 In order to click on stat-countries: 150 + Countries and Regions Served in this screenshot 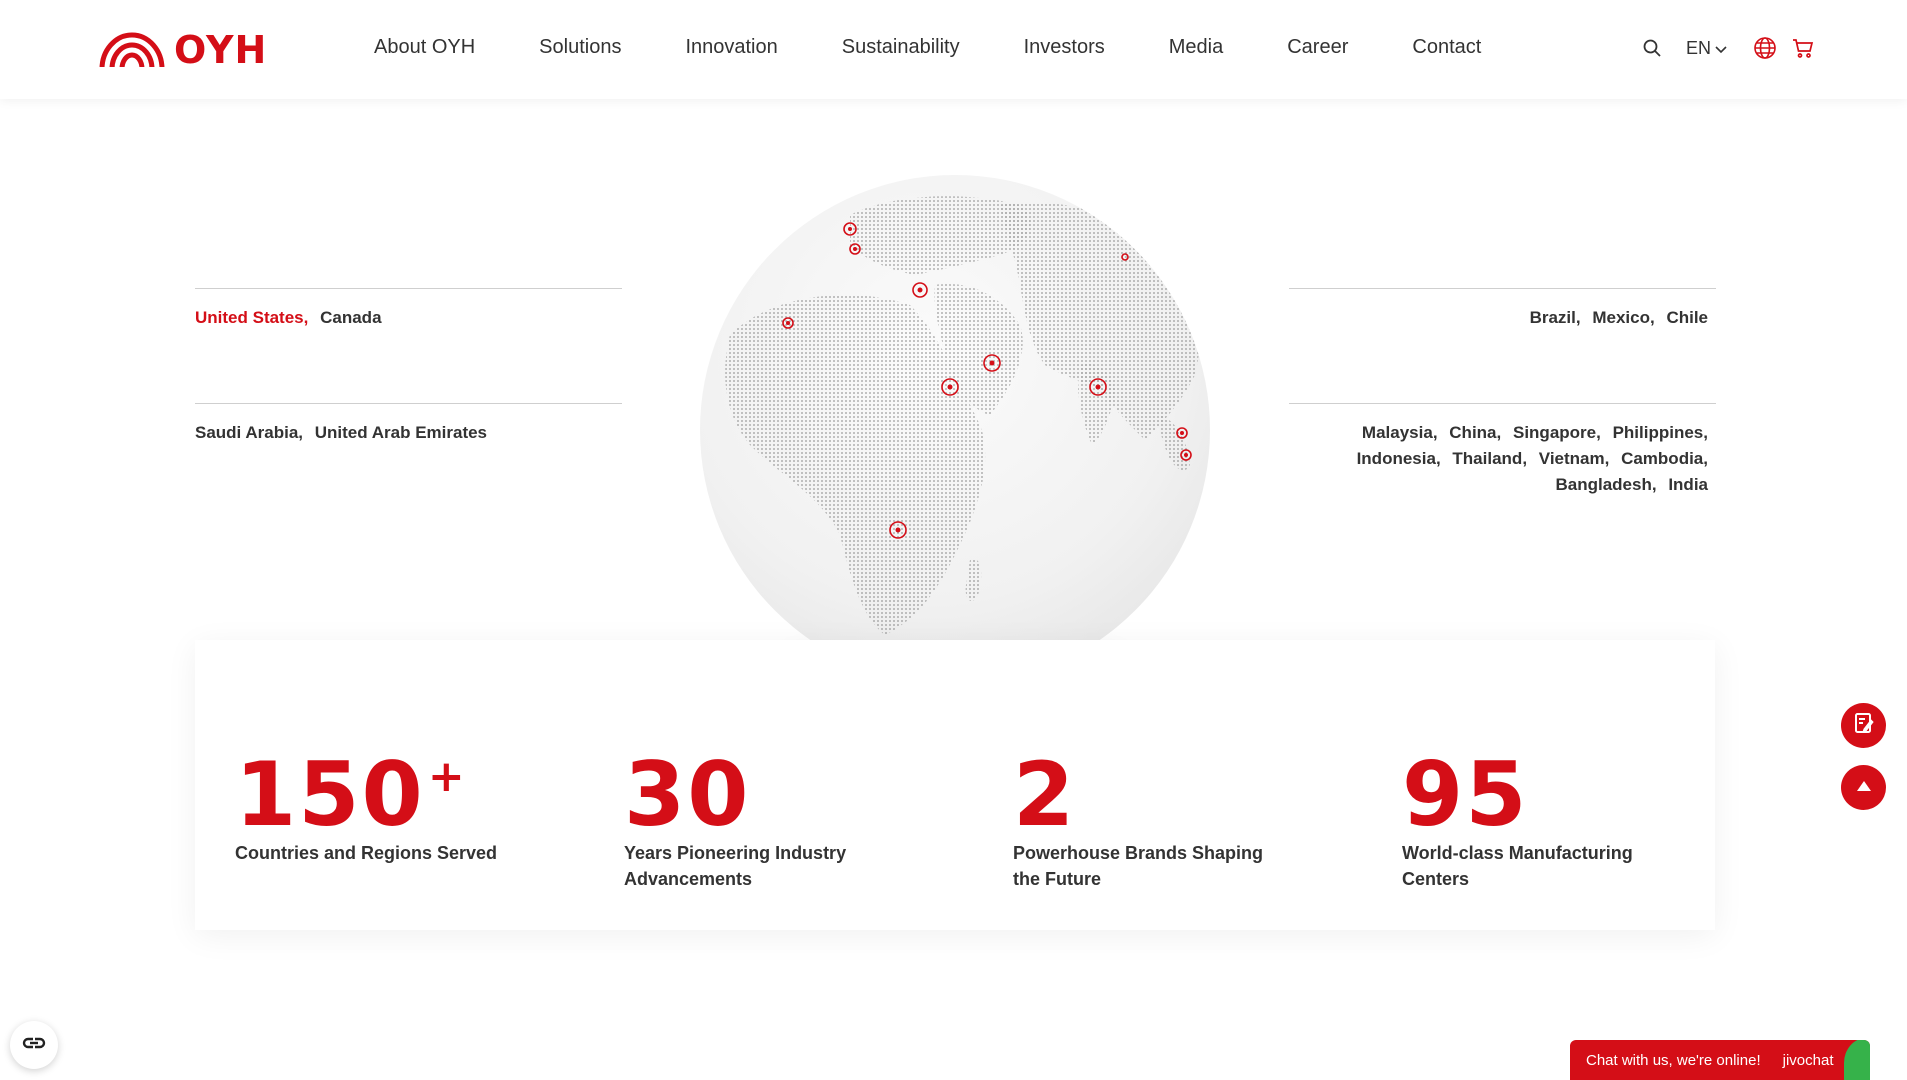, I will do `click(366, 808)`.